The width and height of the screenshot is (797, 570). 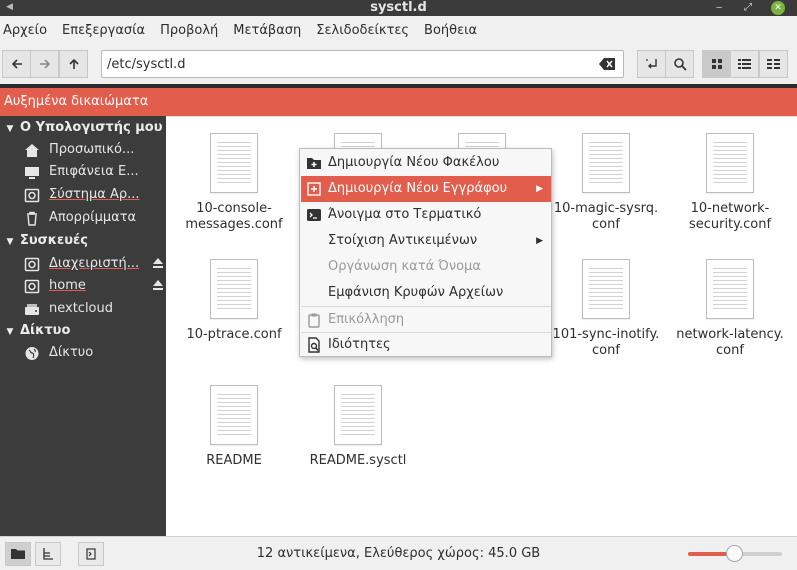 I want to click on search-button, so click(x=679, y=64).